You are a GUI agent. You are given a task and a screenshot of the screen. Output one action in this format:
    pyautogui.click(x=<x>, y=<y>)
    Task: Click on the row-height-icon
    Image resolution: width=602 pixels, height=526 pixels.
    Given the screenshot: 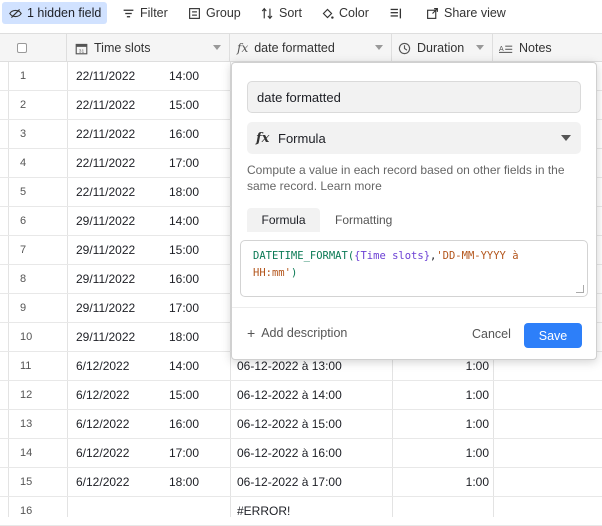 What is the action you would take?
    pyautogui.click(x=395, y=13)
    